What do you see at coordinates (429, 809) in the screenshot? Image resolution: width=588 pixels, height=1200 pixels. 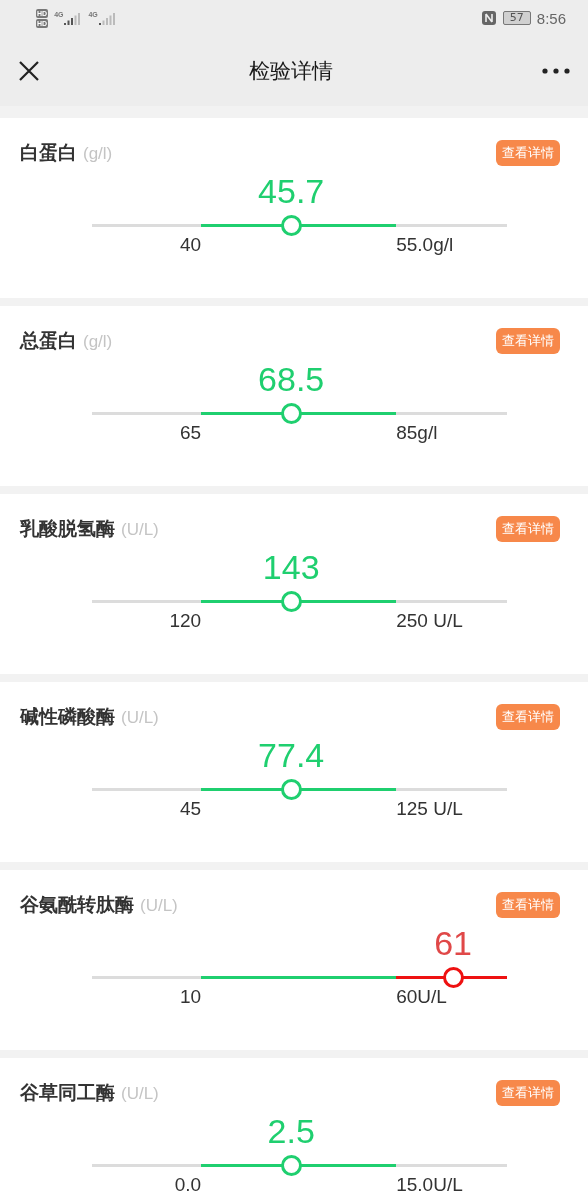 I see `range-max: 125 U/L` at bounding box center [429, 809].